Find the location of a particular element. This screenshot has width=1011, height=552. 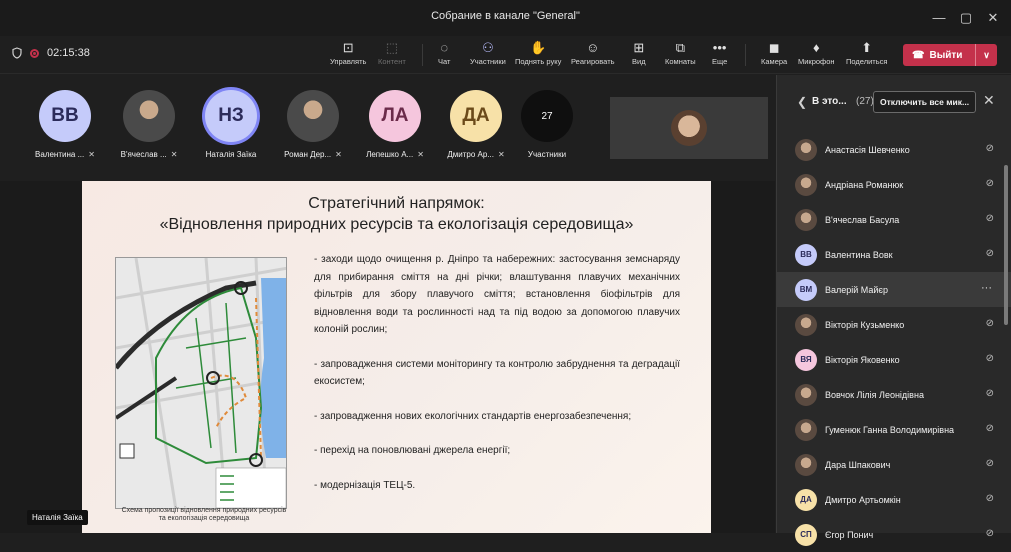

rooms-button: ⧉ Комнаты is located at coordinates (680, 53).